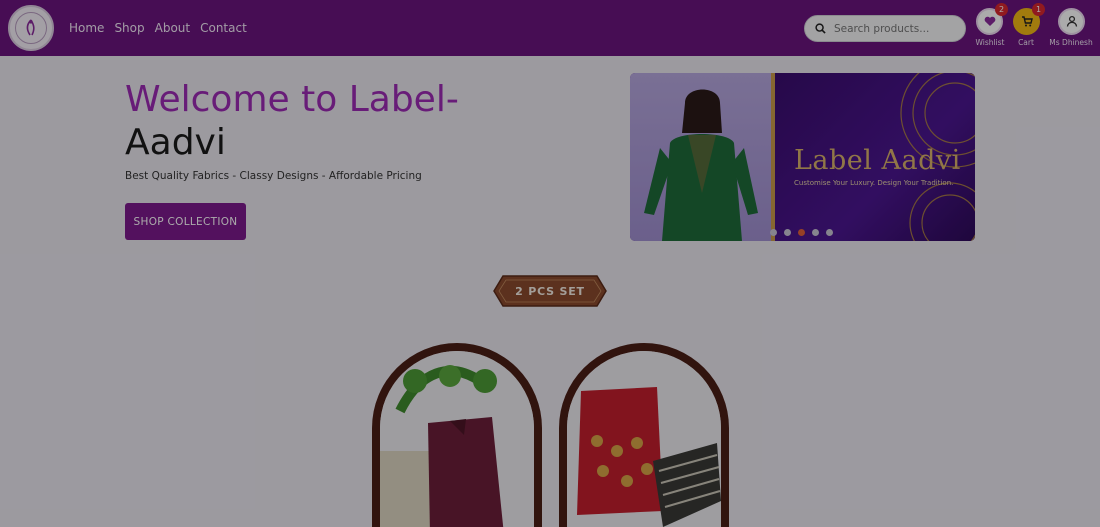 This screenshot has width=1100, height=527. What do you see at coordinates (292, 99) in the screenshot?
I see `hero-heading-accent: Welcome to Label-` at bounding box center [292, 99].